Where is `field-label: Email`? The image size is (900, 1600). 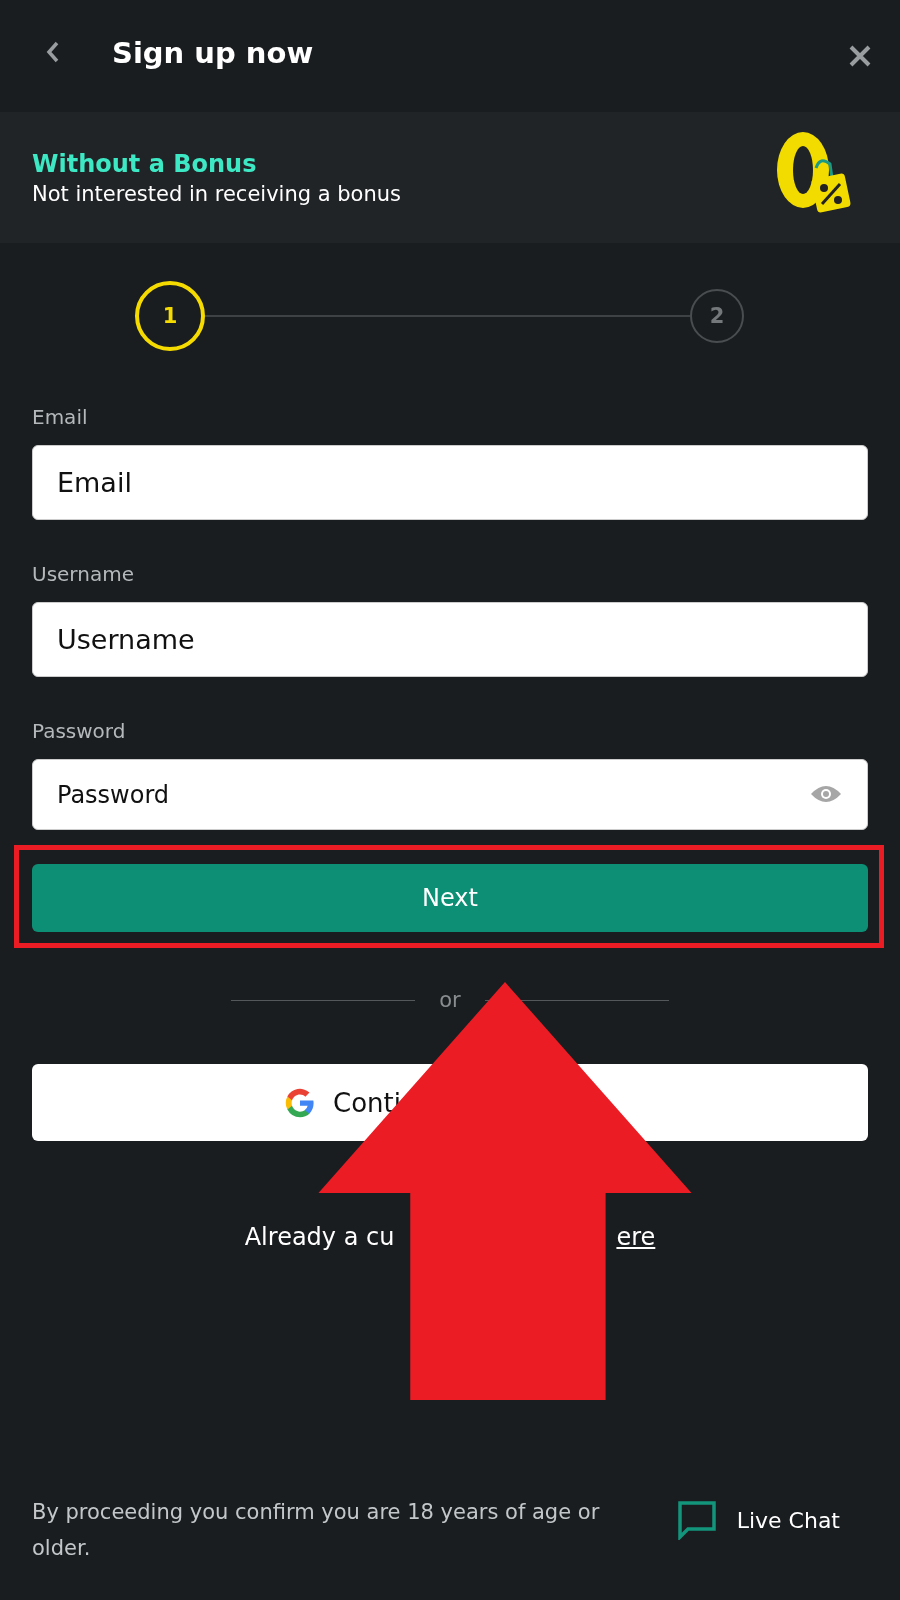
field-label: Email is located at coordinates (60, 417).